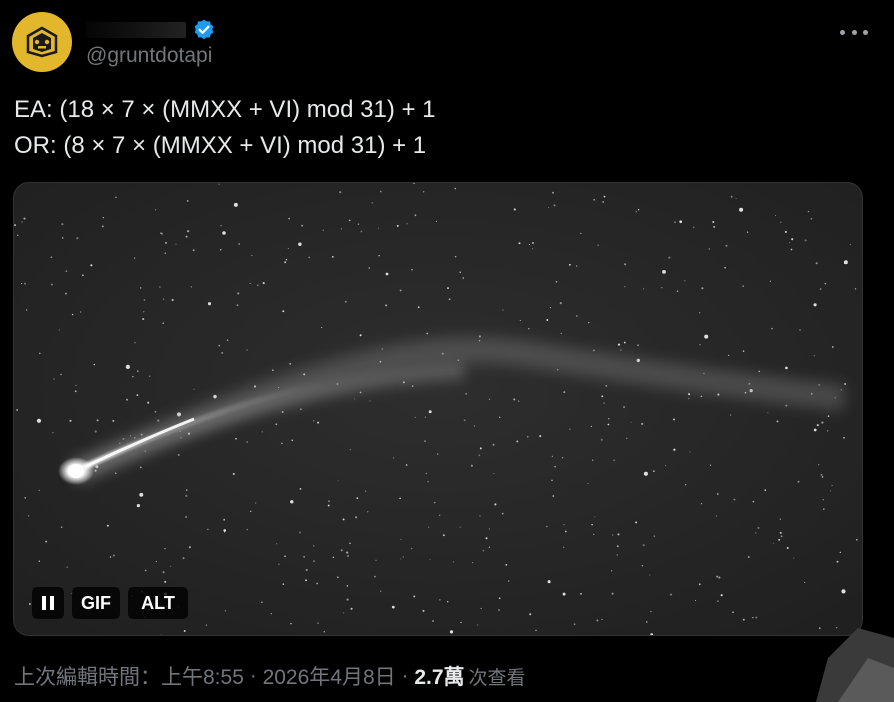 This screenshot has width=894, height=702. I want to click on logo-icon, so click(42, 42).